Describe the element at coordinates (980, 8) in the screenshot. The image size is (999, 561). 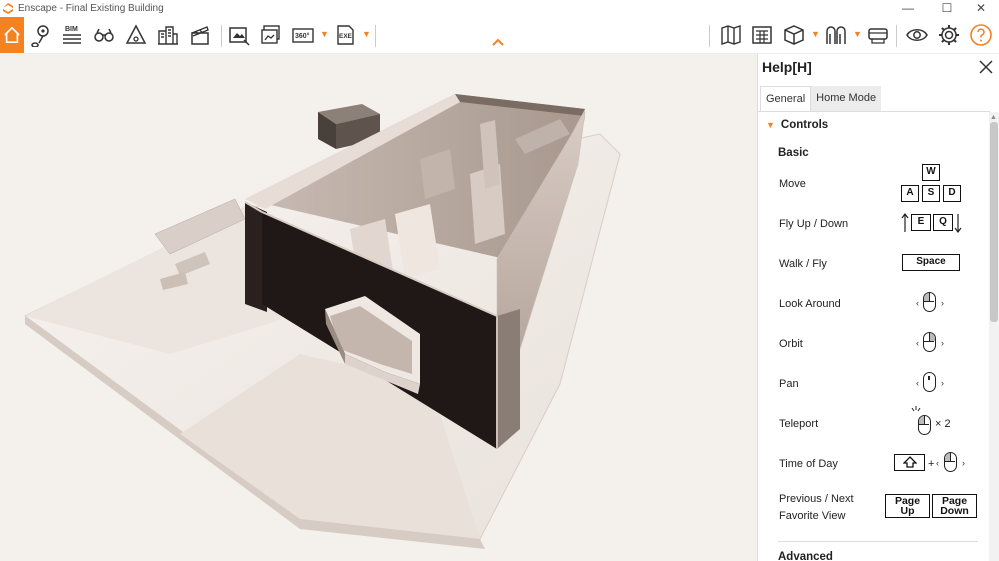
I see `close-window-button: ✕` at that location.